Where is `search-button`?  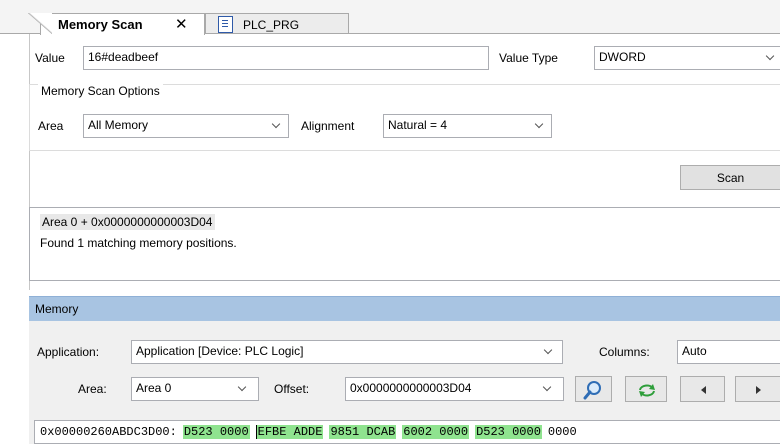 search-button is located at coordinates (593, 389).